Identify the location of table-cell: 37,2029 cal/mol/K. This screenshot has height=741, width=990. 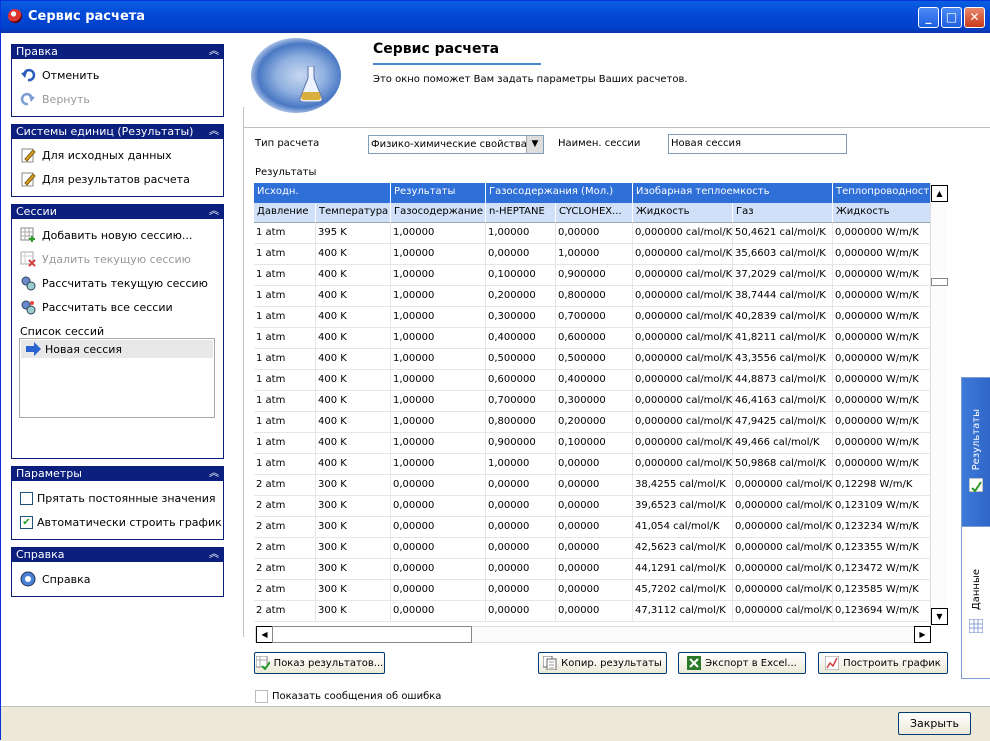
(783, 275).